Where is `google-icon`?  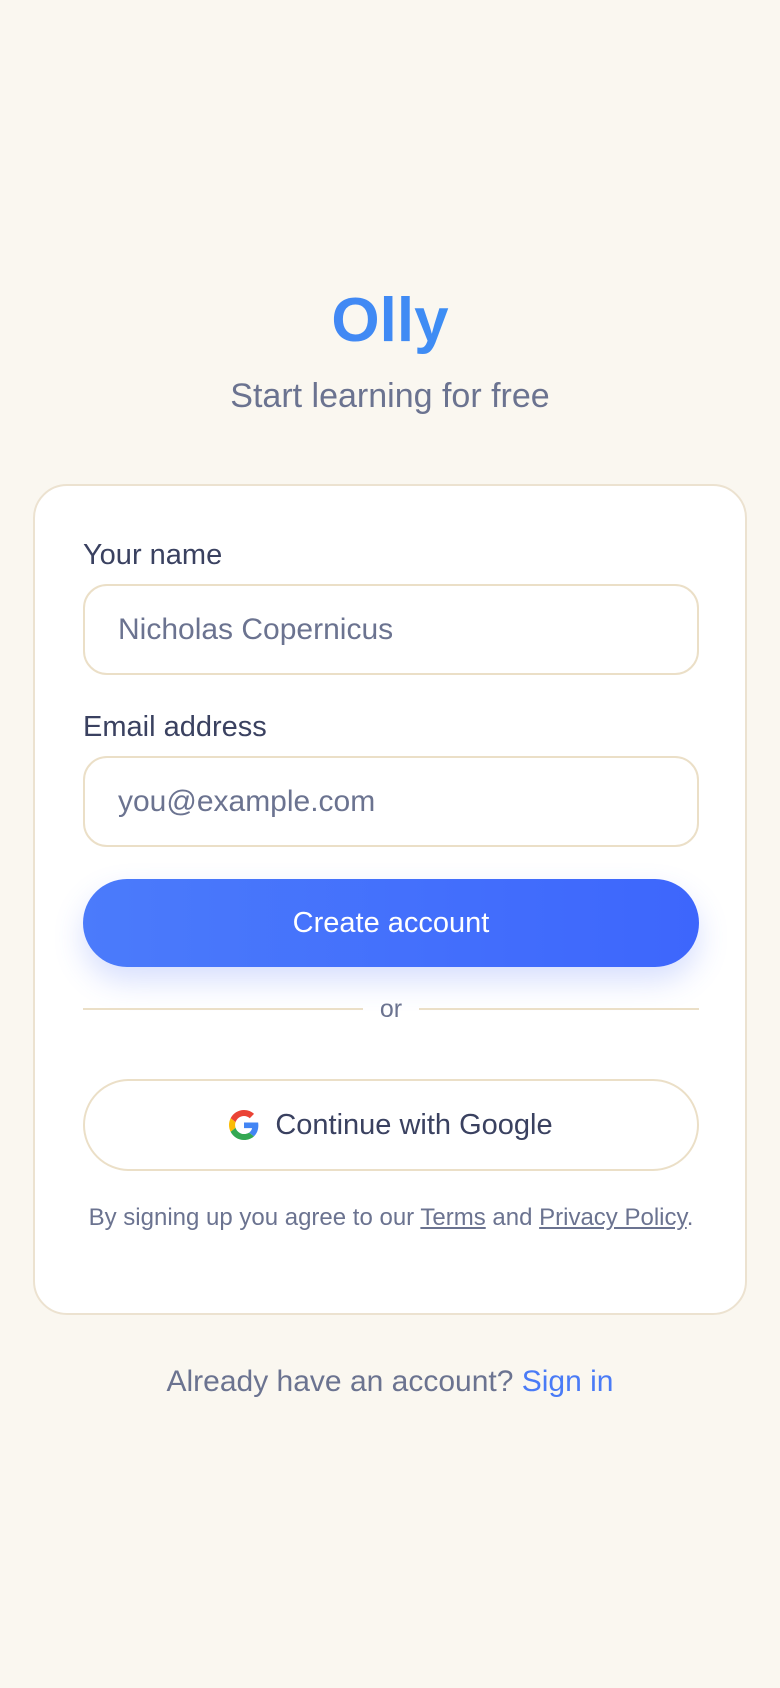 google-icon is located at coordinates (244, 1125).